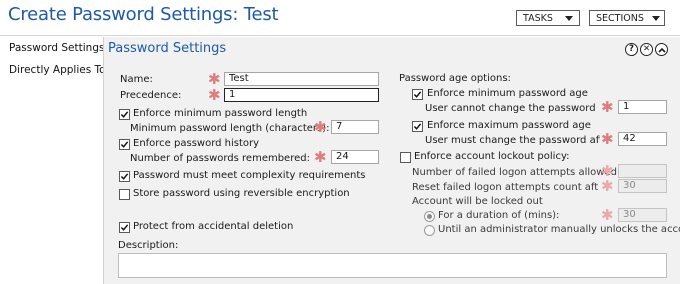 This screenshot has height=284, width=680. I want to click on sections-button: SECTIONS, so click(627, 18).